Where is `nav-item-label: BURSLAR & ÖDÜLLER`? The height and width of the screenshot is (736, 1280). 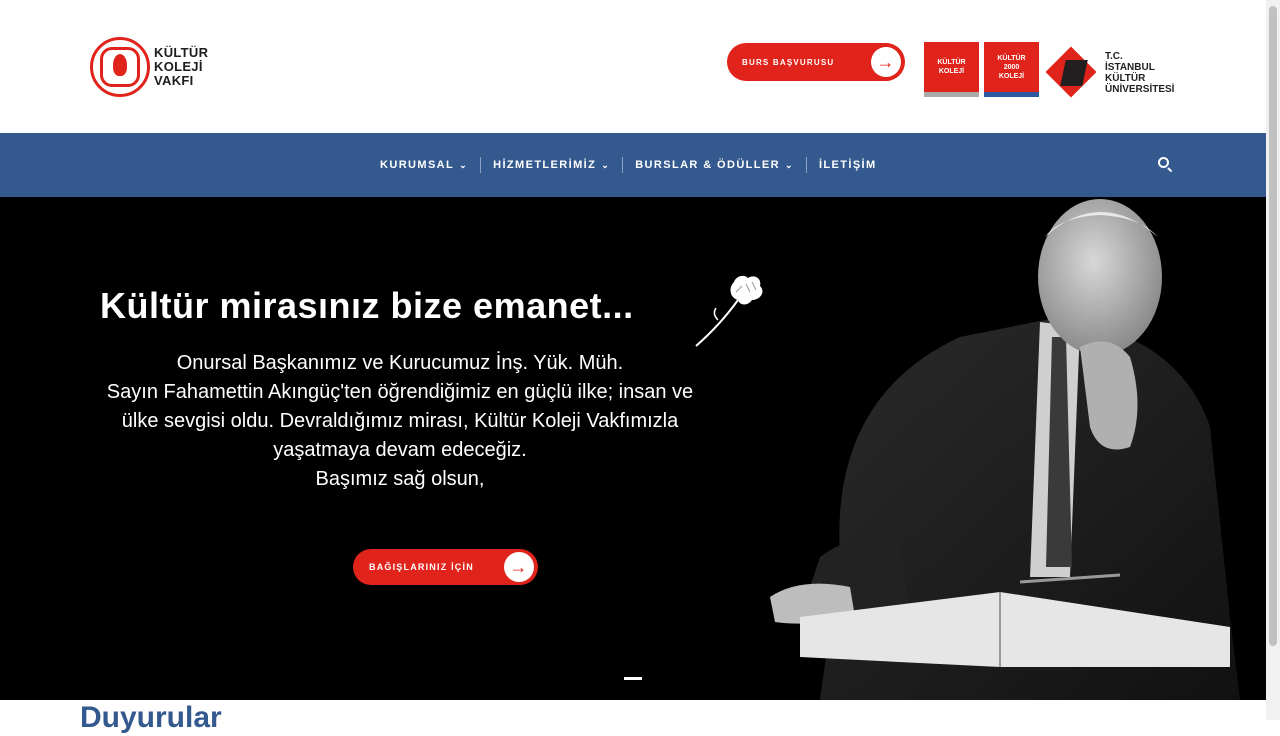 nav-item-label: BURSLAR & ÖDÜLLER is located at coordinates (707, 165).